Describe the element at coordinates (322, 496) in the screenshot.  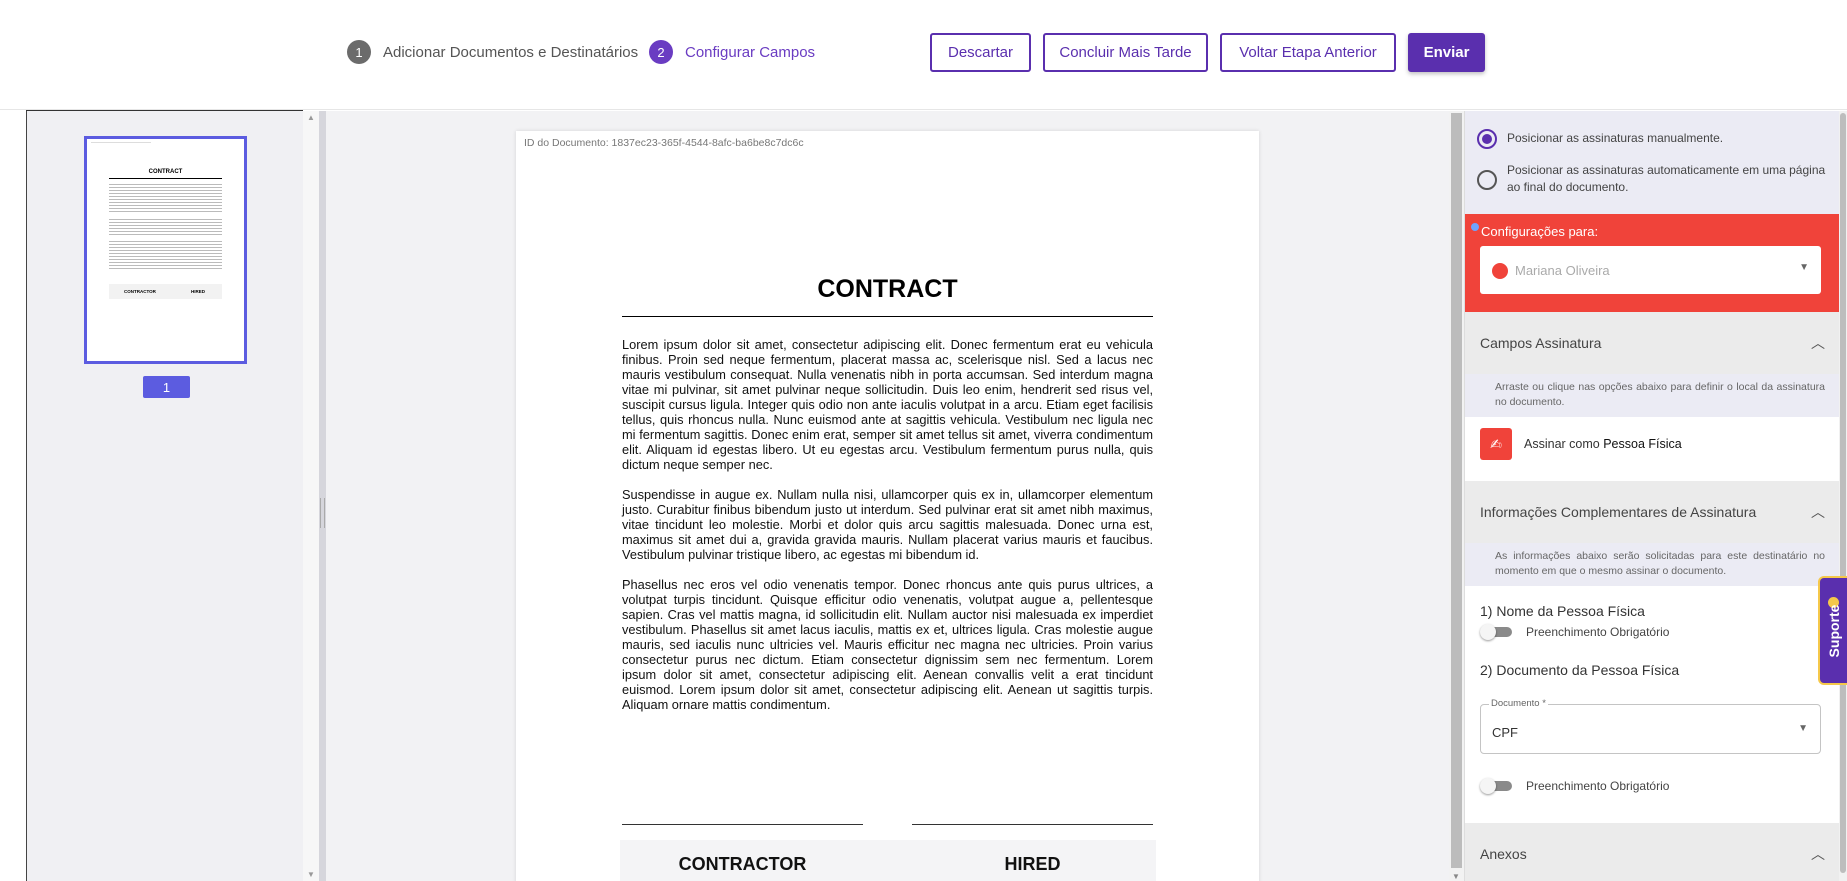
I see `panel-splitter` at that location.